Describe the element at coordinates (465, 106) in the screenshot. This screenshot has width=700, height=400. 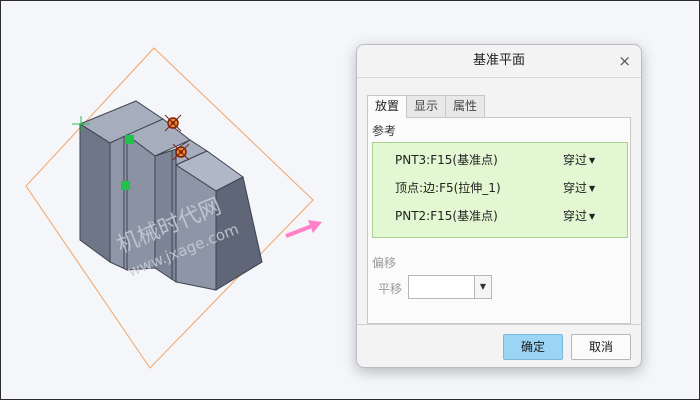
I see `tab-properties: 属性` at that location.